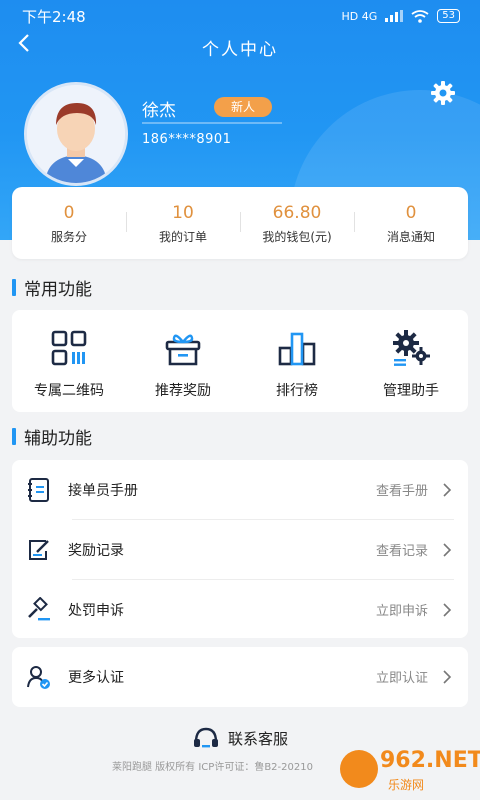  What do you see at coordinates (96, 610) in the screenshot?
I see `list-item-label: 处罚申诉` at bounding box center [96, 610].